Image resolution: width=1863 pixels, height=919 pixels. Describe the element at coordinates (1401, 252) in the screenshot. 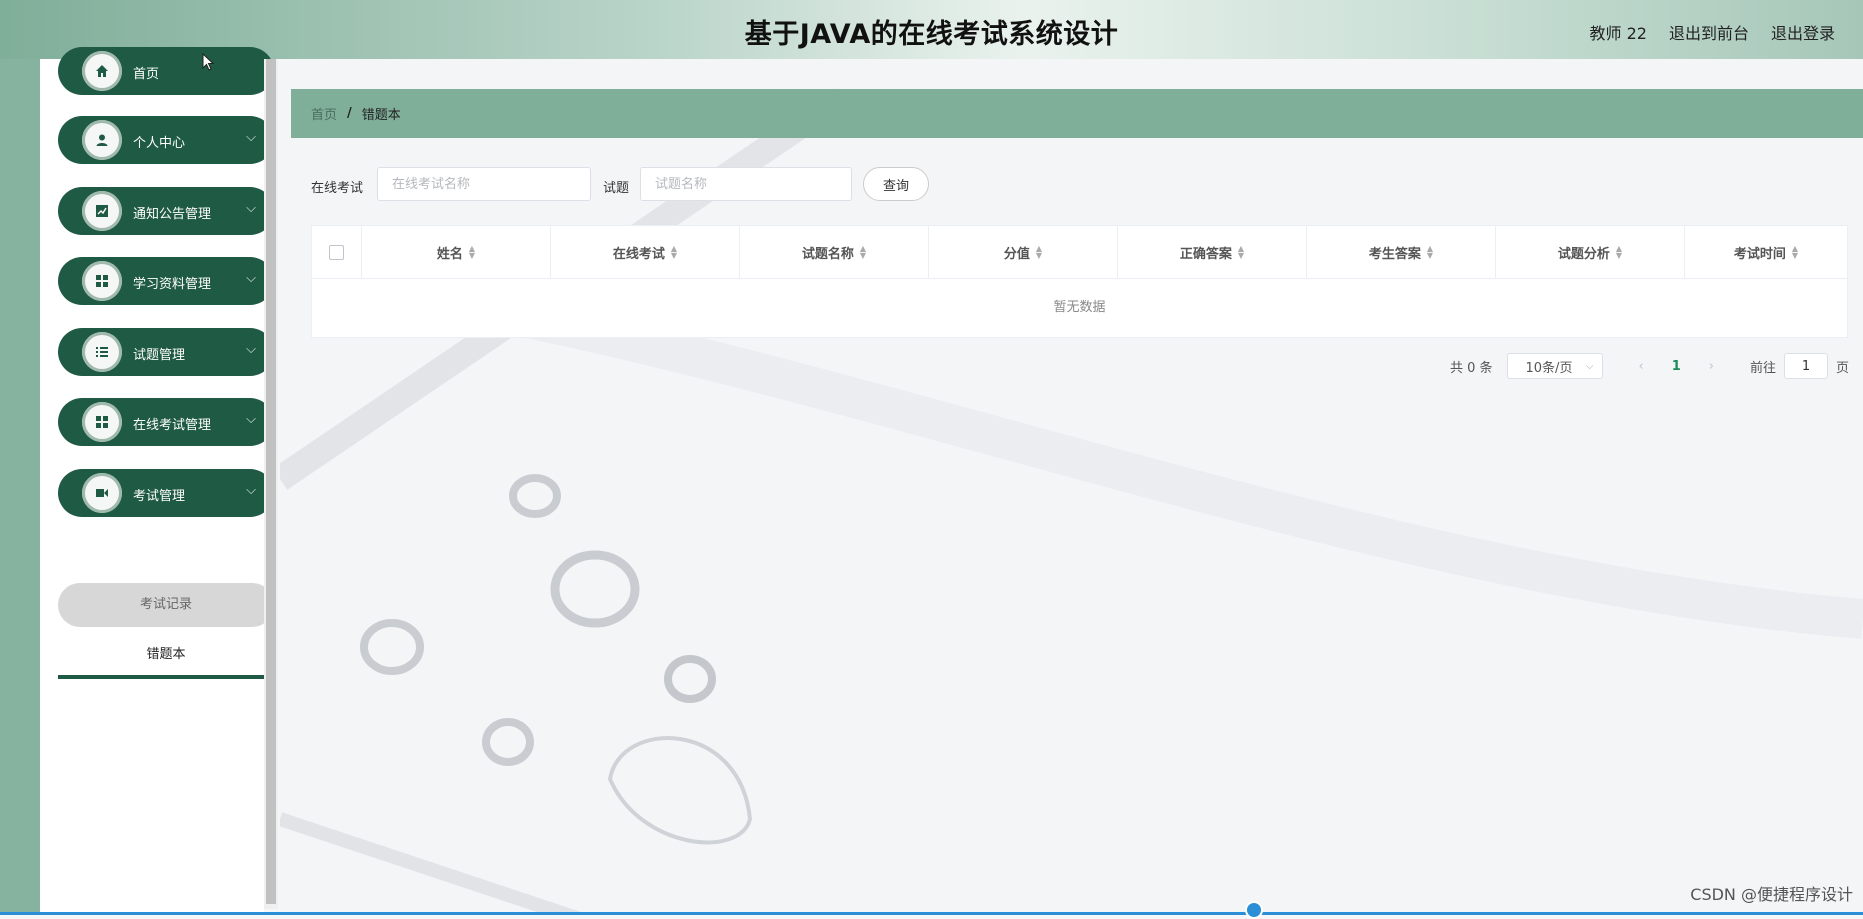

I see `column-header: 考生答案 ▲ ▼` at that location.